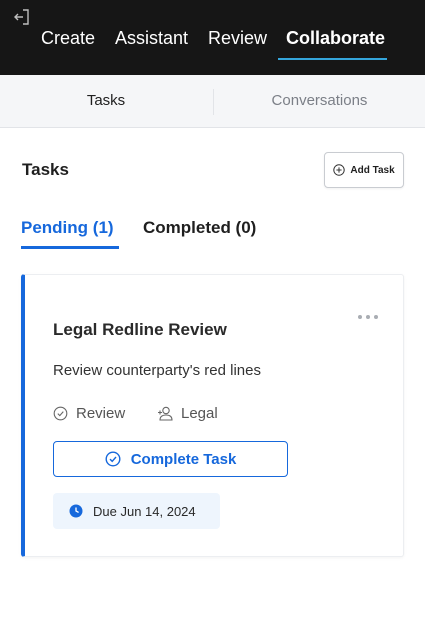  I want to click on task-team-label: Legal, so click(199, 413).